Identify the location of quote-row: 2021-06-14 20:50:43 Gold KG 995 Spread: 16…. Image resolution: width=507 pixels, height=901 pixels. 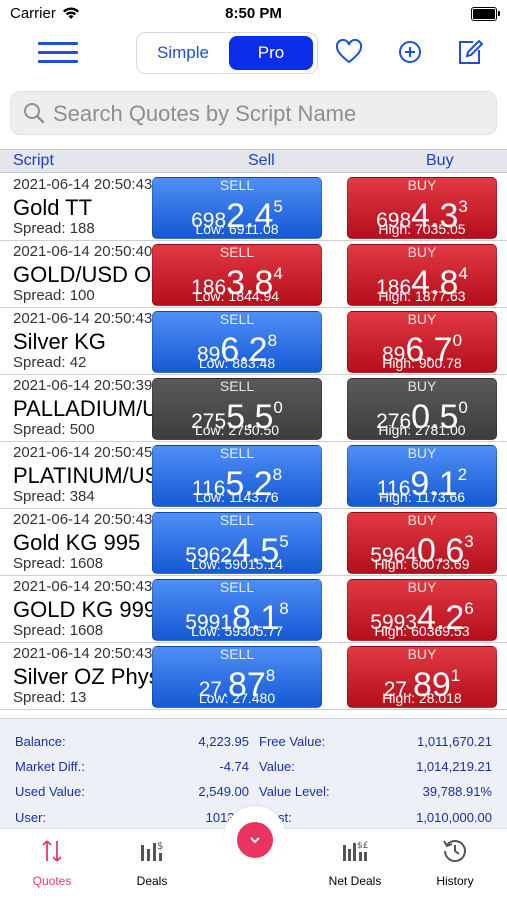
(253, 542).